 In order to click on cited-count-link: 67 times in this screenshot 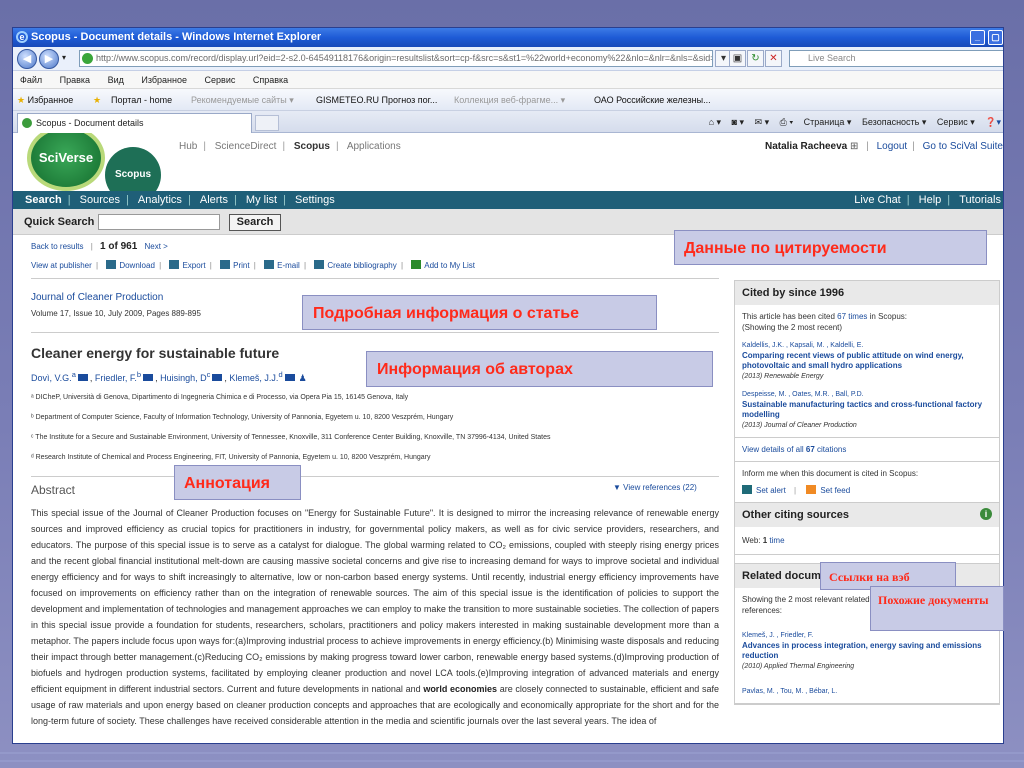, I will do `click(852, 316)`.